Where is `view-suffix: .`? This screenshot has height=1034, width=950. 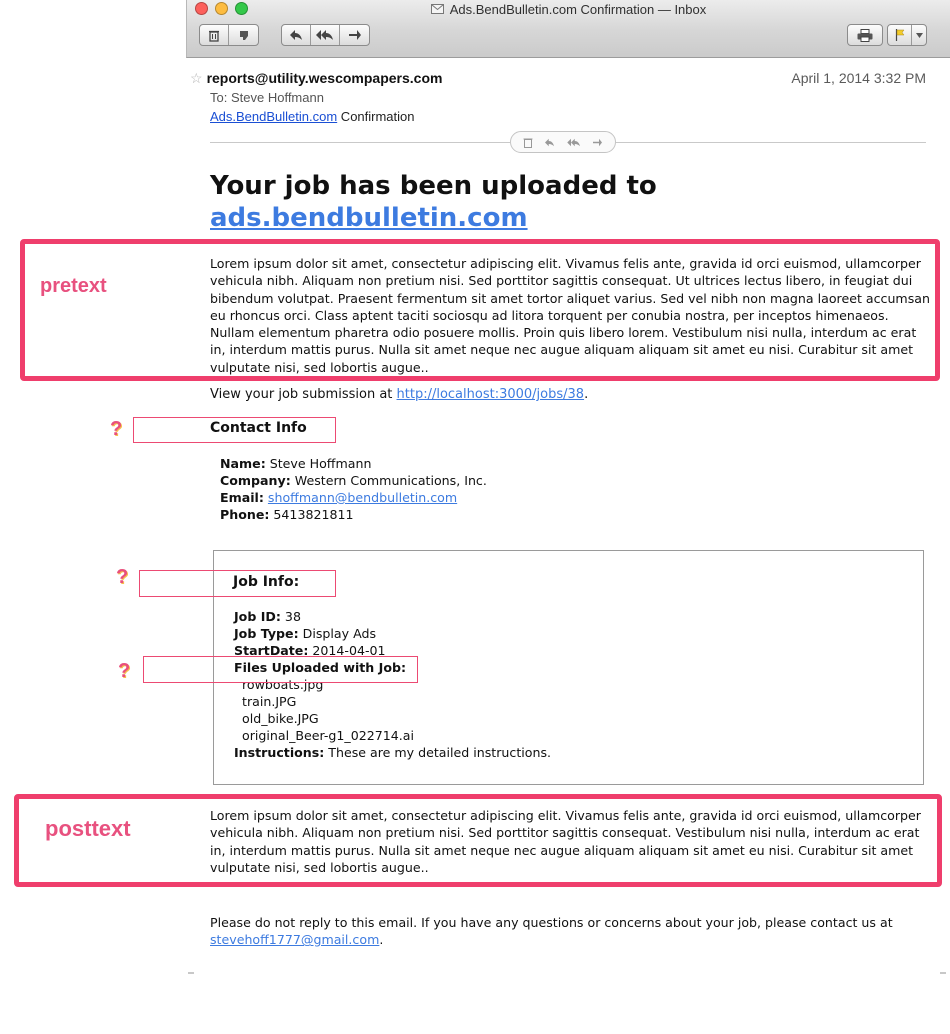
view-suffix: . is located at coordinates (586, 394).